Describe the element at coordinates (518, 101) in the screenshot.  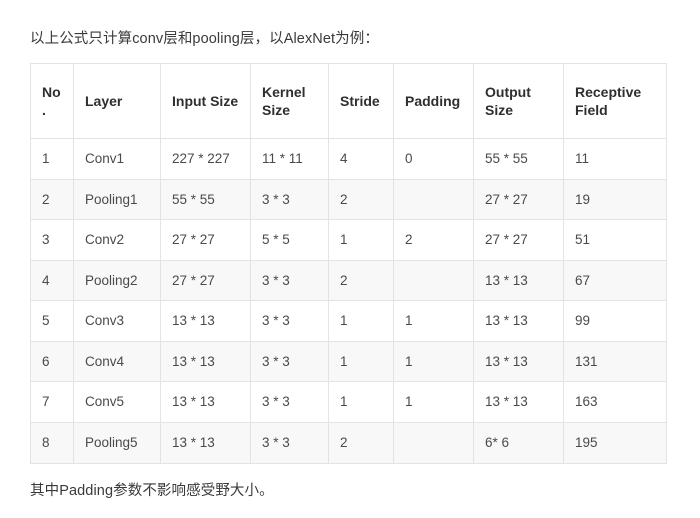
I see `column-header-output-size: Output Size` at that location.